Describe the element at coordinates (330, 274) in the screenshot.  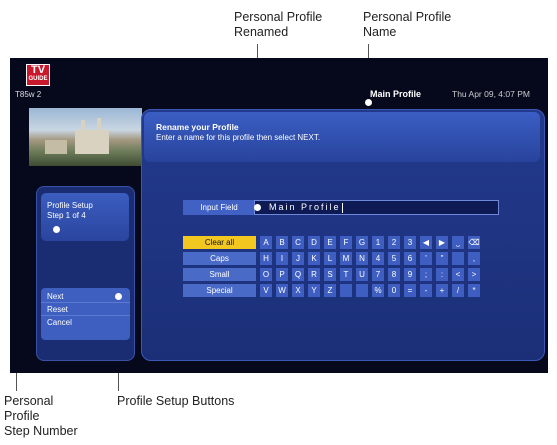
I see `key-r2-c4: S` at that location.